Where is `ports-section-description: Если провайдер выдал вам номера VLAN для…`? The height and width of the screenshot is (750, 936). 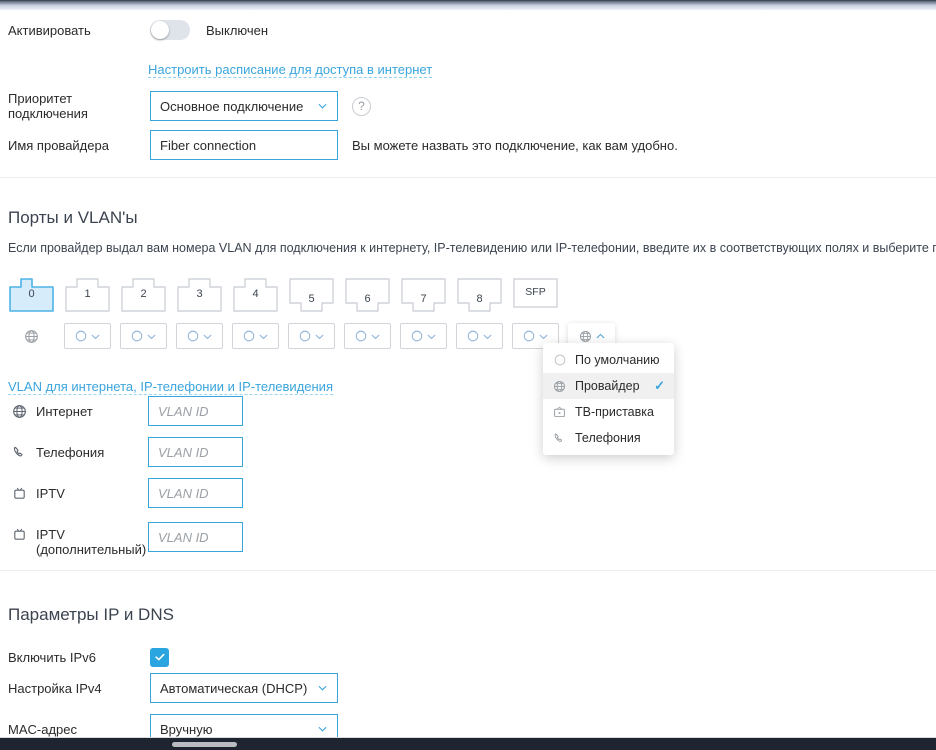 ports-section-description: Если провайдер выдал вам номера VLAN для… is located at coordinates (472, 248).